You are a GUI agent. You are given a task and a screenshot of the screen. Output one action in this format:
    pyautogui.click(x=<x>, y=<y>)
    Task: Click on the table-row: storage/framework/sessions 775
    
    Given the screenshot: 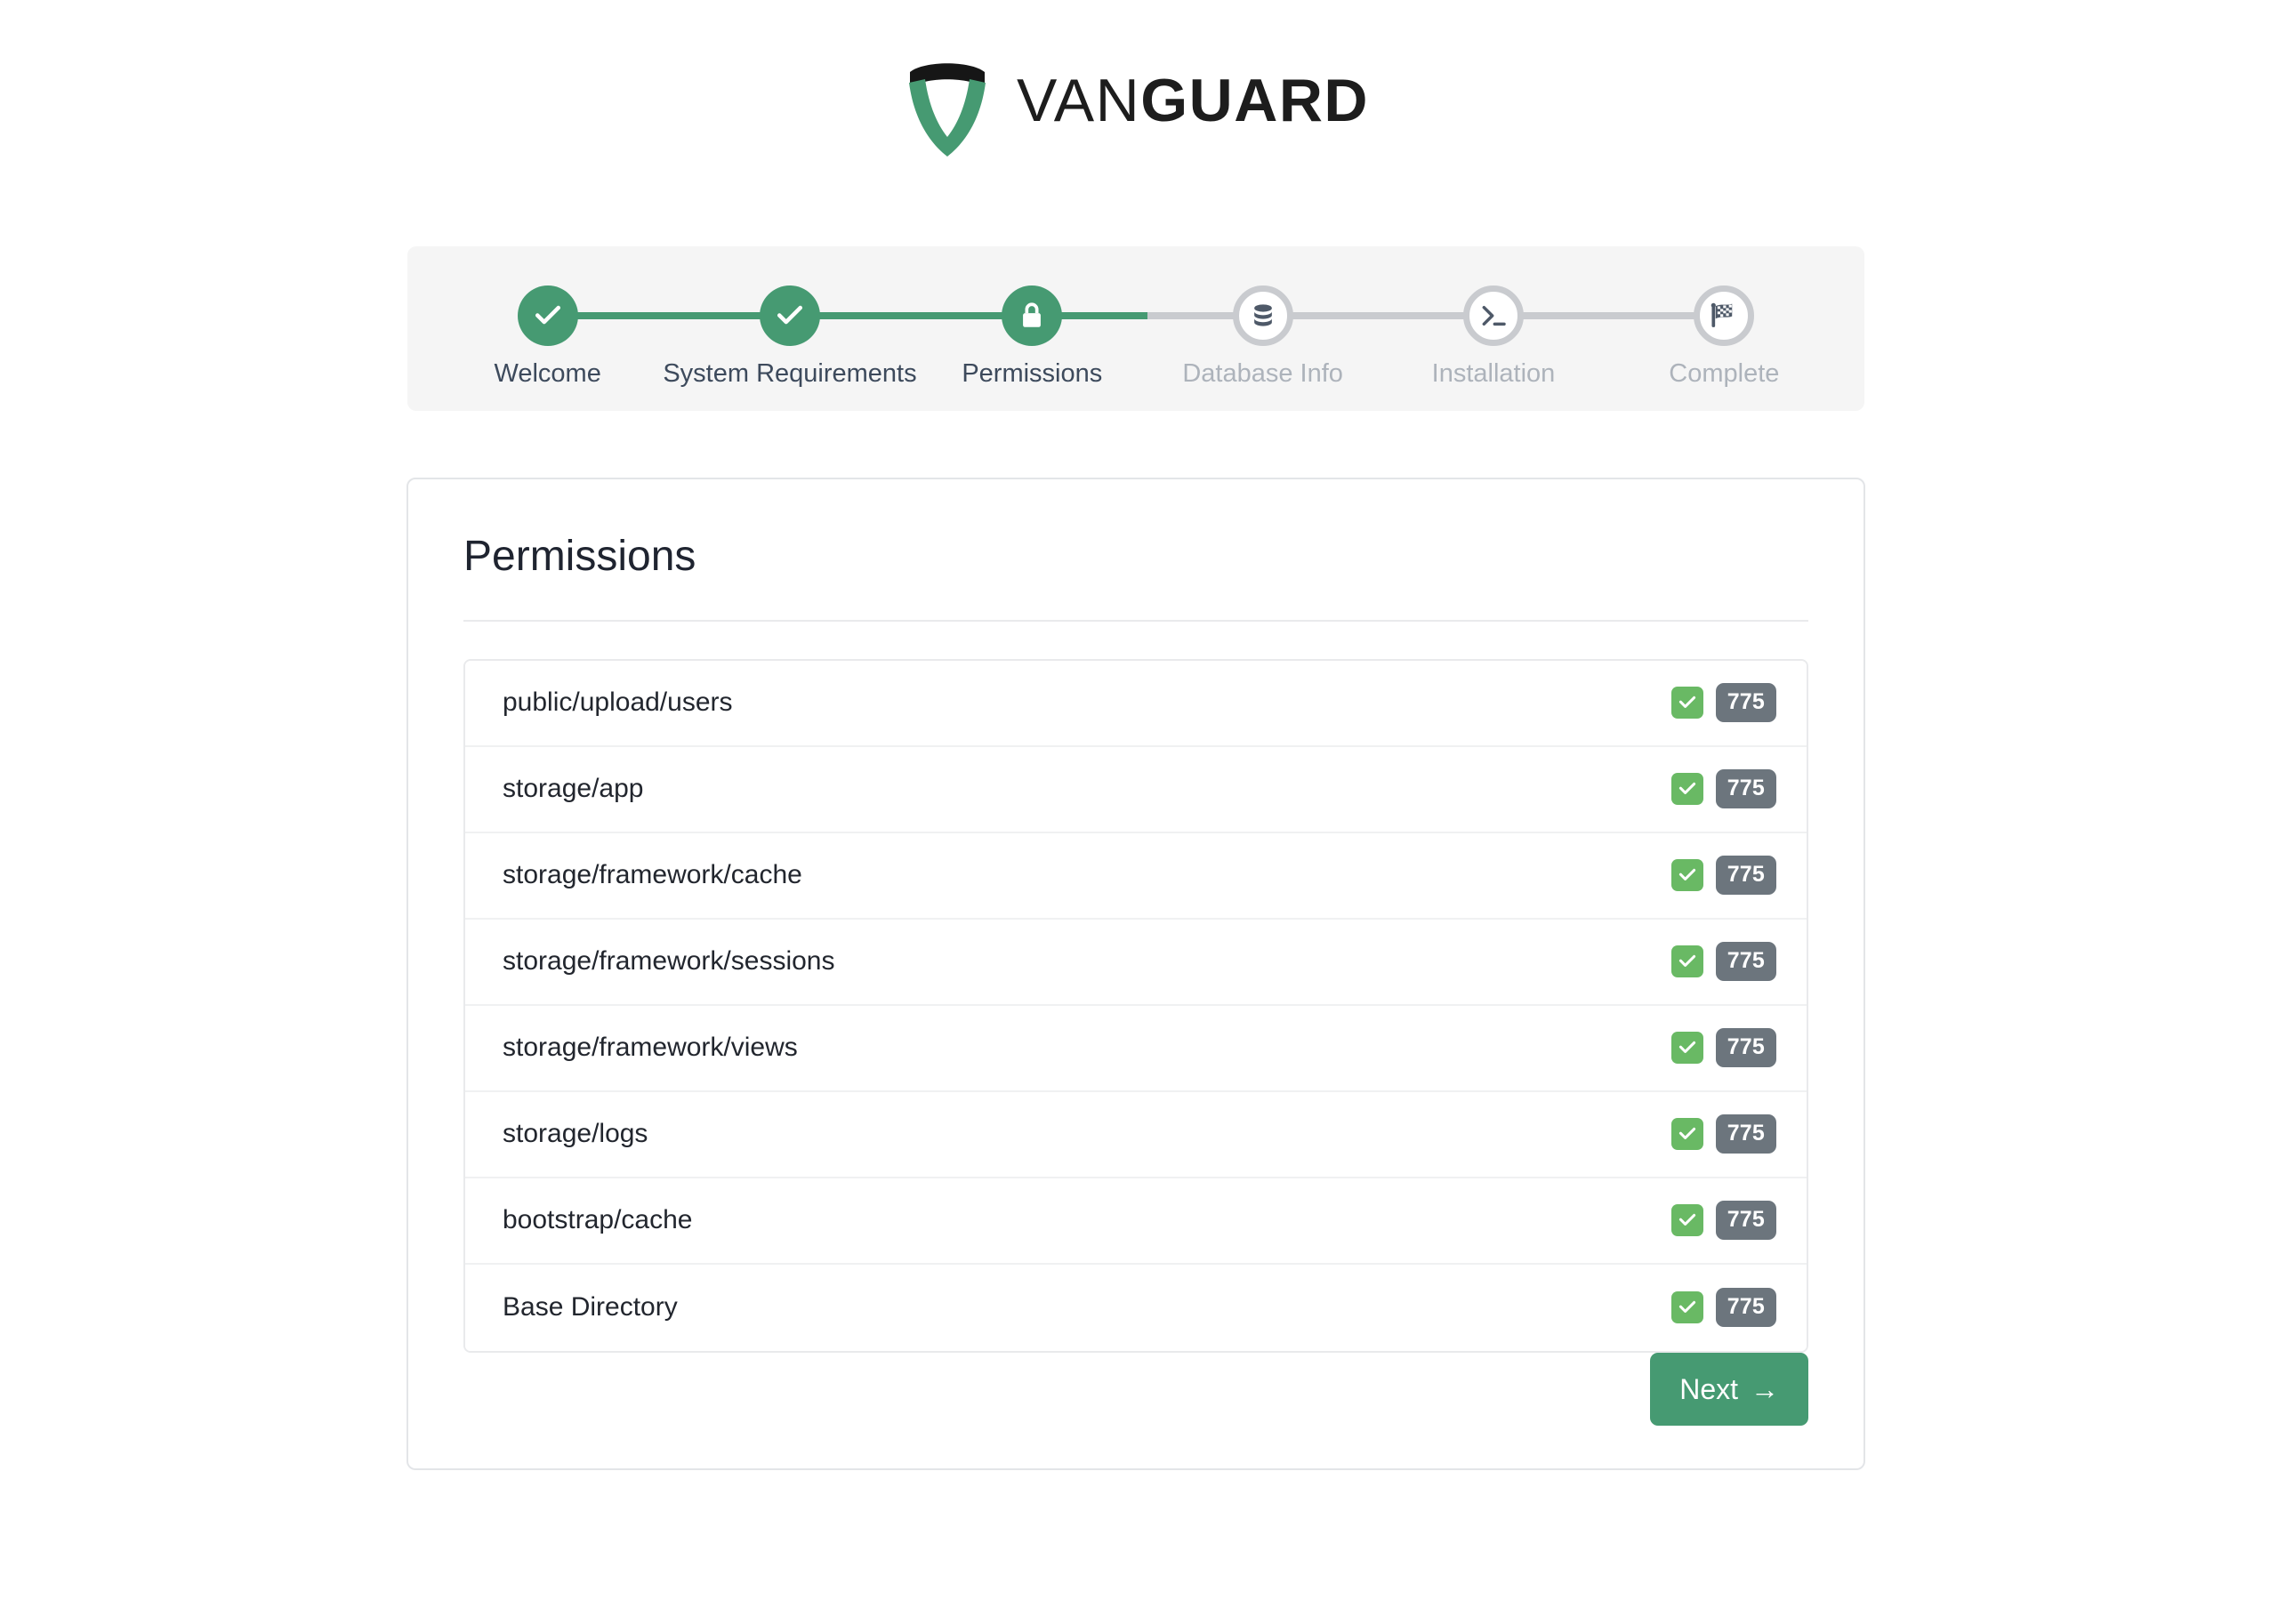 What is the action you would take?
    pyautogui.click(x=1136, y=963)
    